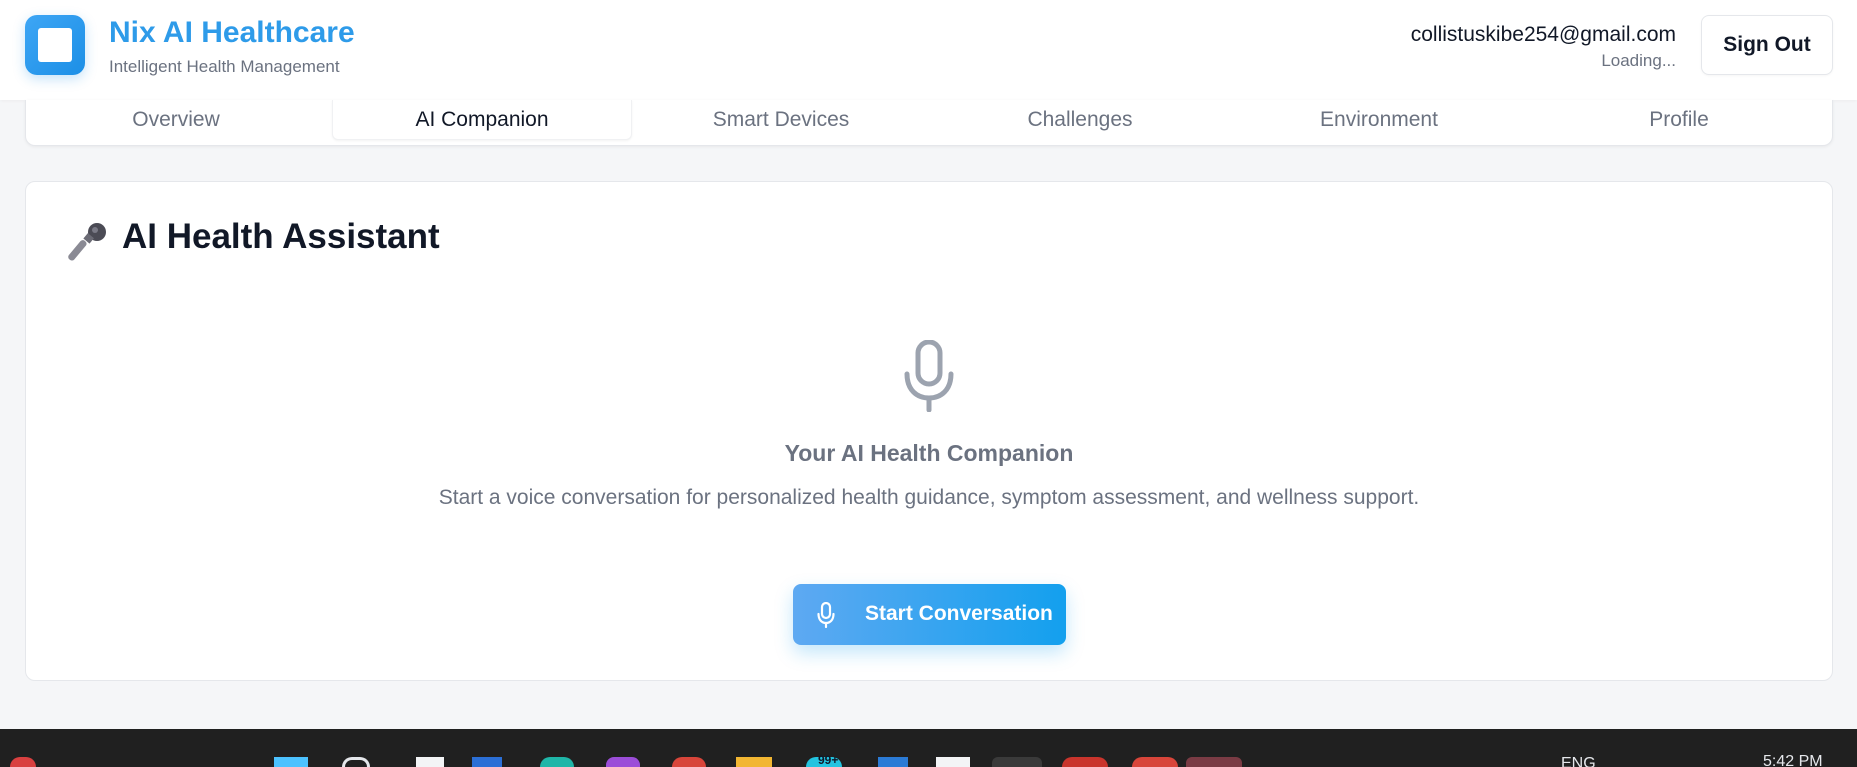  Describe the element at coordinates (893, 762) in the screenshot. I see `vscode-icon` at that location.